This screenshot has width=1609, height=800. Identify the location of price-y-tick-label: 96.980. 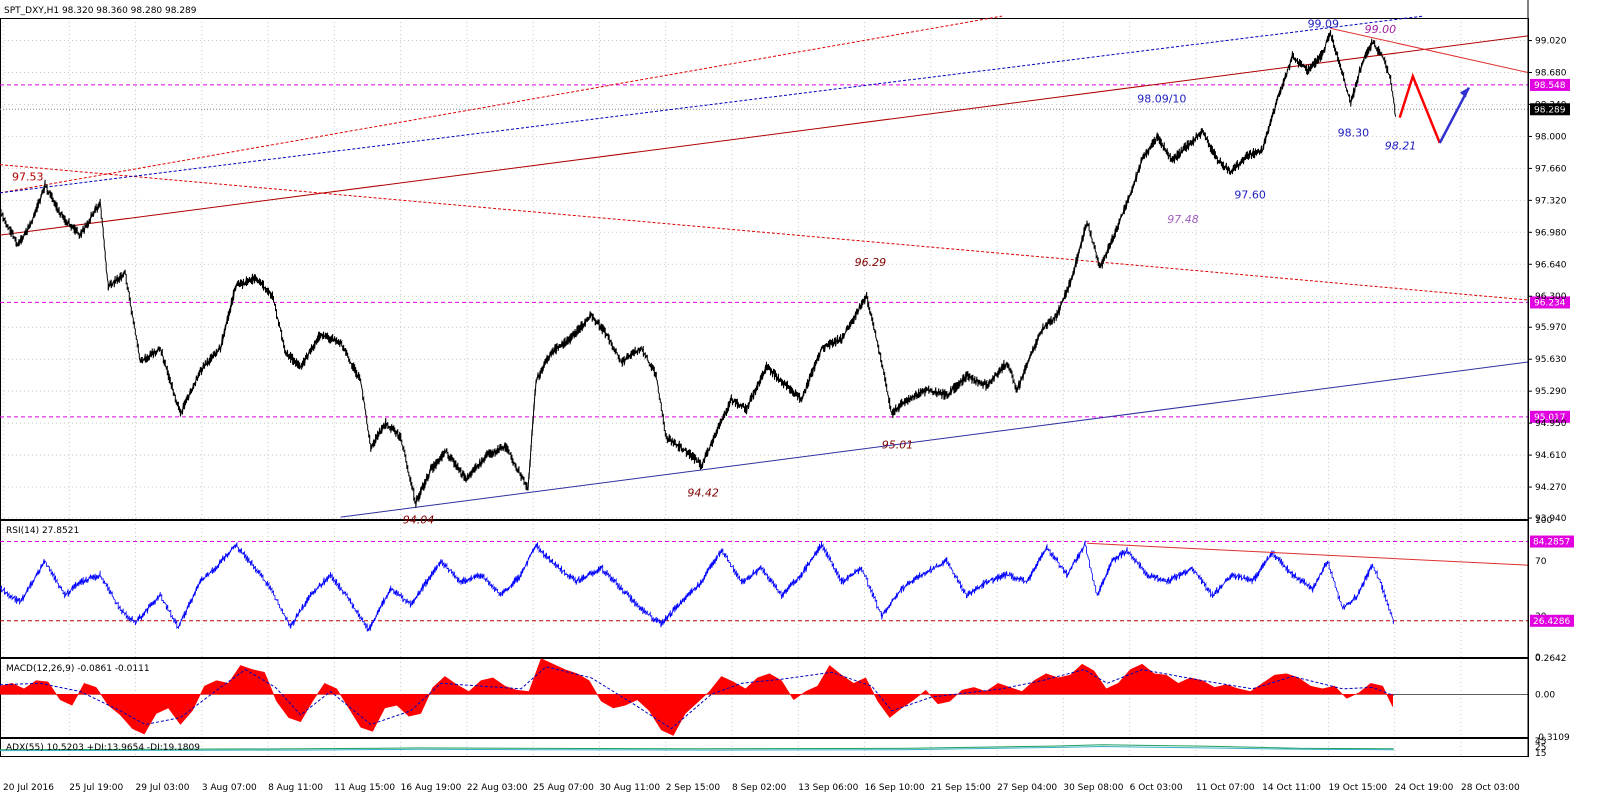
(1551, 233).